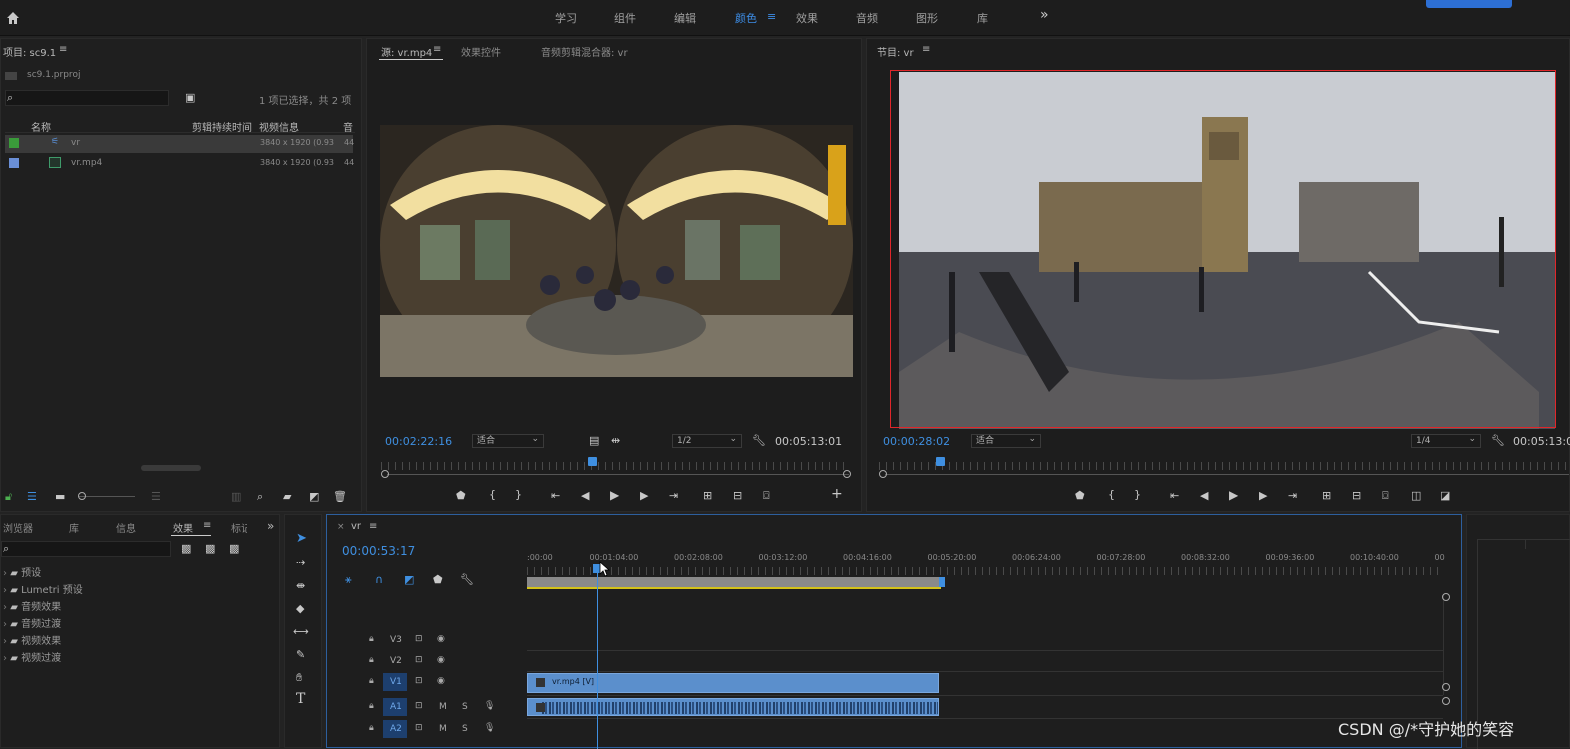 The image size is (1570, 749). What do you see at coordinates (207, 525) in the screenshot?
I see `effects-menu-icon: ≡` at bounding box center [207, 525].